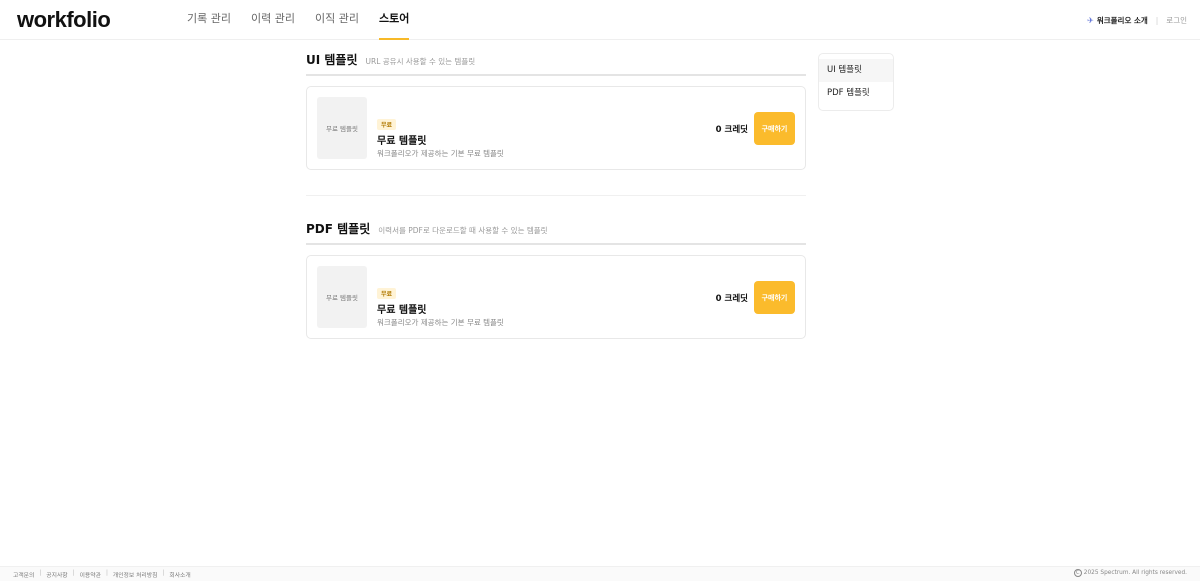 The image size is (1200, 581). I want to click on side-menu-item-ui: UI 템플릿, so click(856, 70).